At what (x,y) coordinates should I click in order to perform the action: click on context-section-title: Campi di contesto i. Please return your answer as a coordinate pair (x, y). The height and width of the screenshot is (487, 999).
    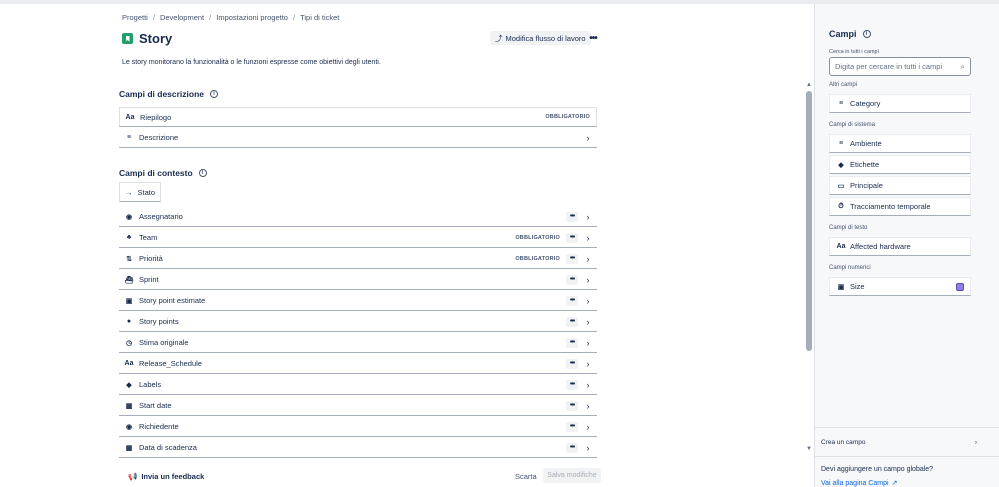
    Looking at the image, I should click on (163, 173).